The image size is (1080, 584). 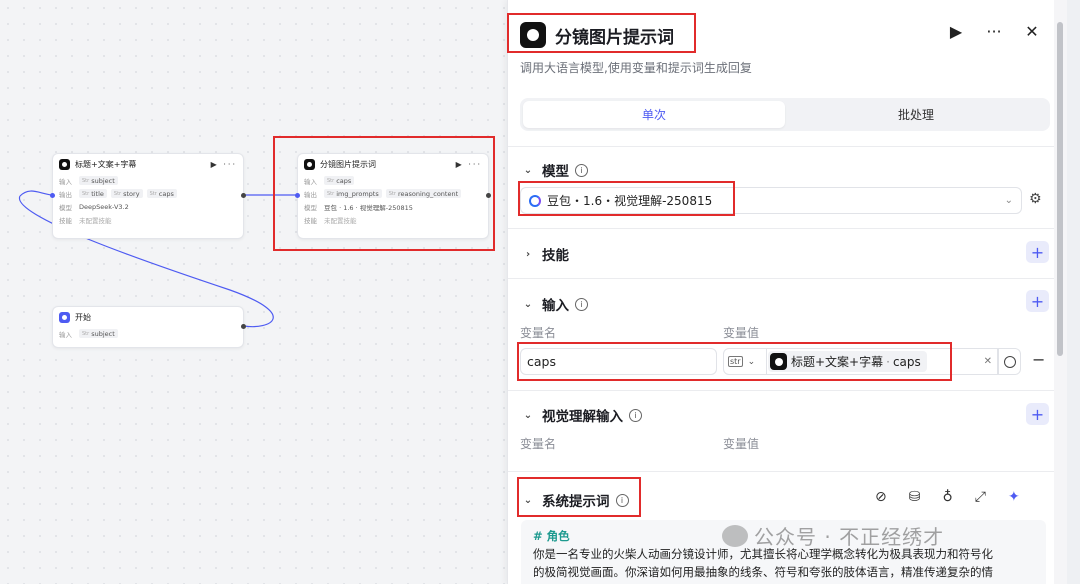 I want to click on library-icon: ⛁, so click(x=915, y=497).